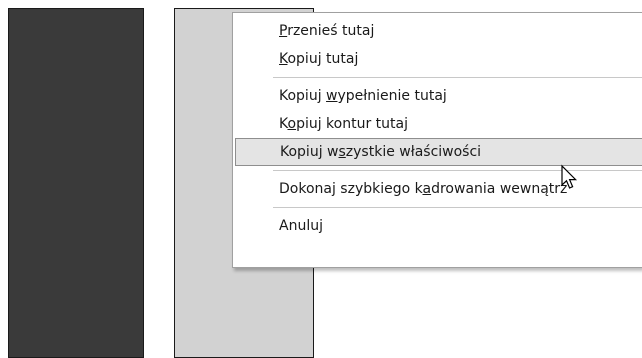 This screenshot has width=642, height=358. I want to click on menu-item-copy-all-properties: Kopiuj wszystkie właściwości, so click(438, 152).